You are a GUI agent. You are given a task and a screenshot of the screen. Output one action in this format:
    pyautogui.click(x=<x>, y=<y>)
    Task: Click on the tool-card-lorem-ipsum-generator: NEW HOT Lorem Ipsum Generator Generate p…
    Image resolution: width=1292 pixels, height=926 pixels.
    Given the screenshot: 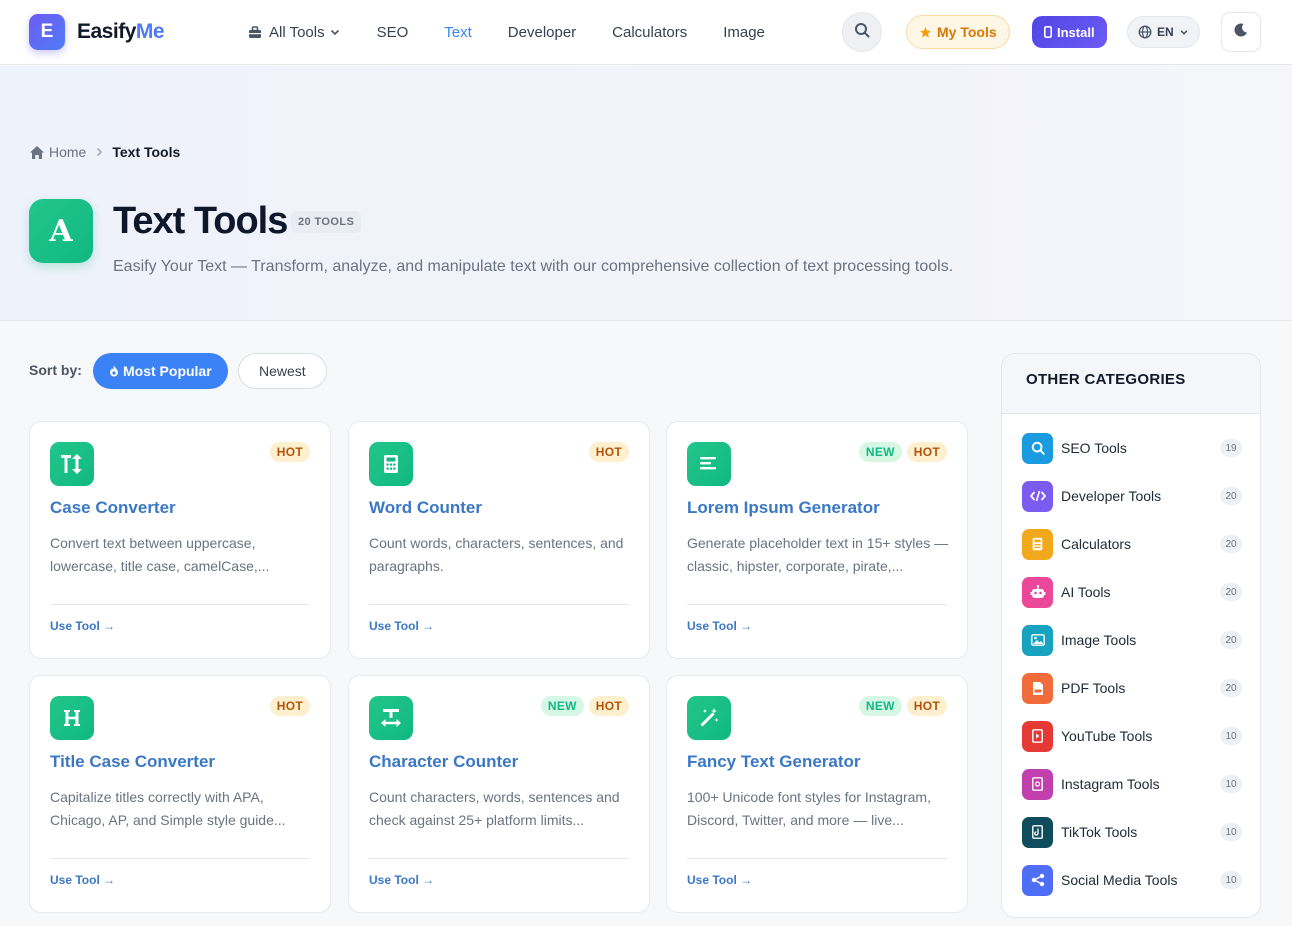 What is the action you would take?
    pyautogui.click(x=817, y=540)
    